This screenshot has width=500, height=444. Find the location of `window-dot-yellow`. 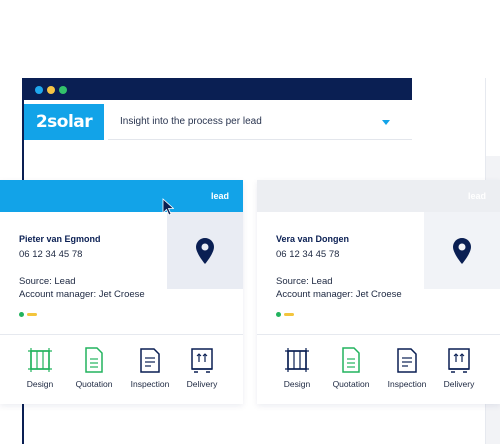

window-dot-yellow is located at coordinates (51, 90).